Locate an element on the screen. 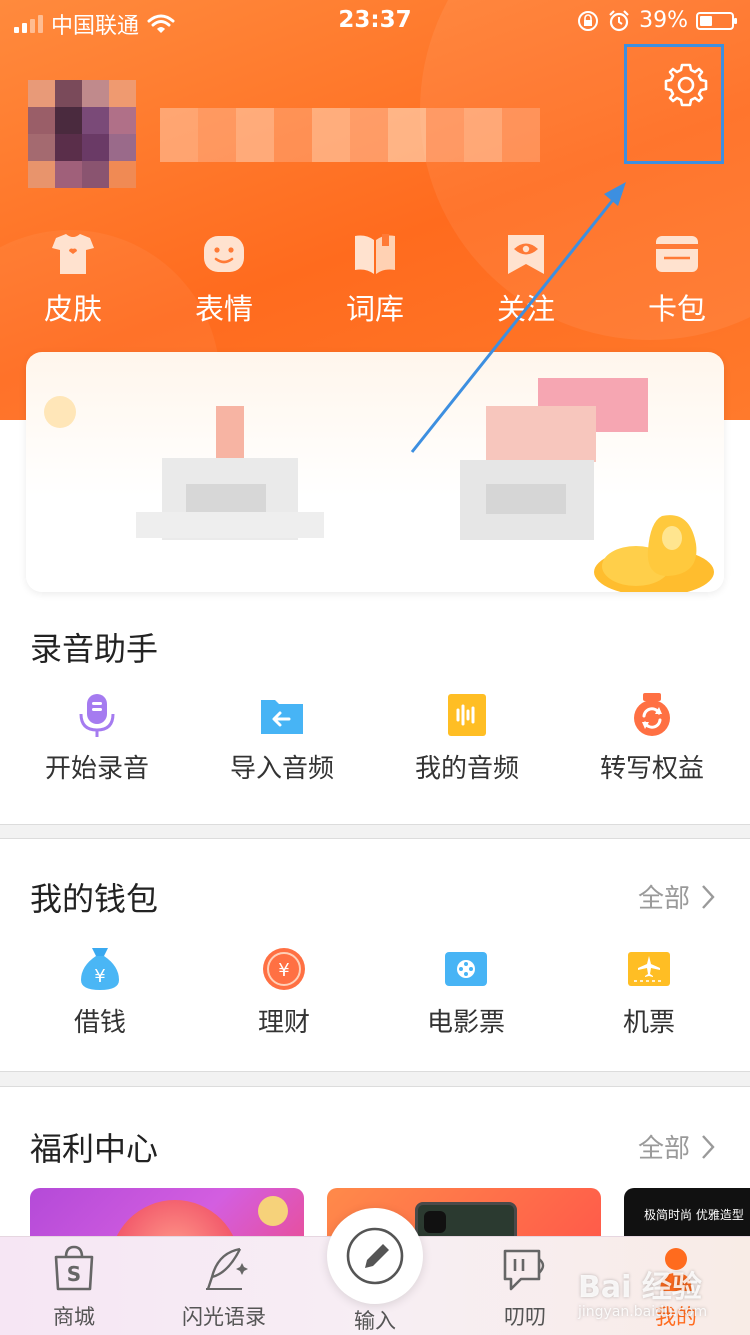 Image resolution: width=750 pixels, height=1335 pixels. feather-pen-icon is located at coordinates (227, 1268).